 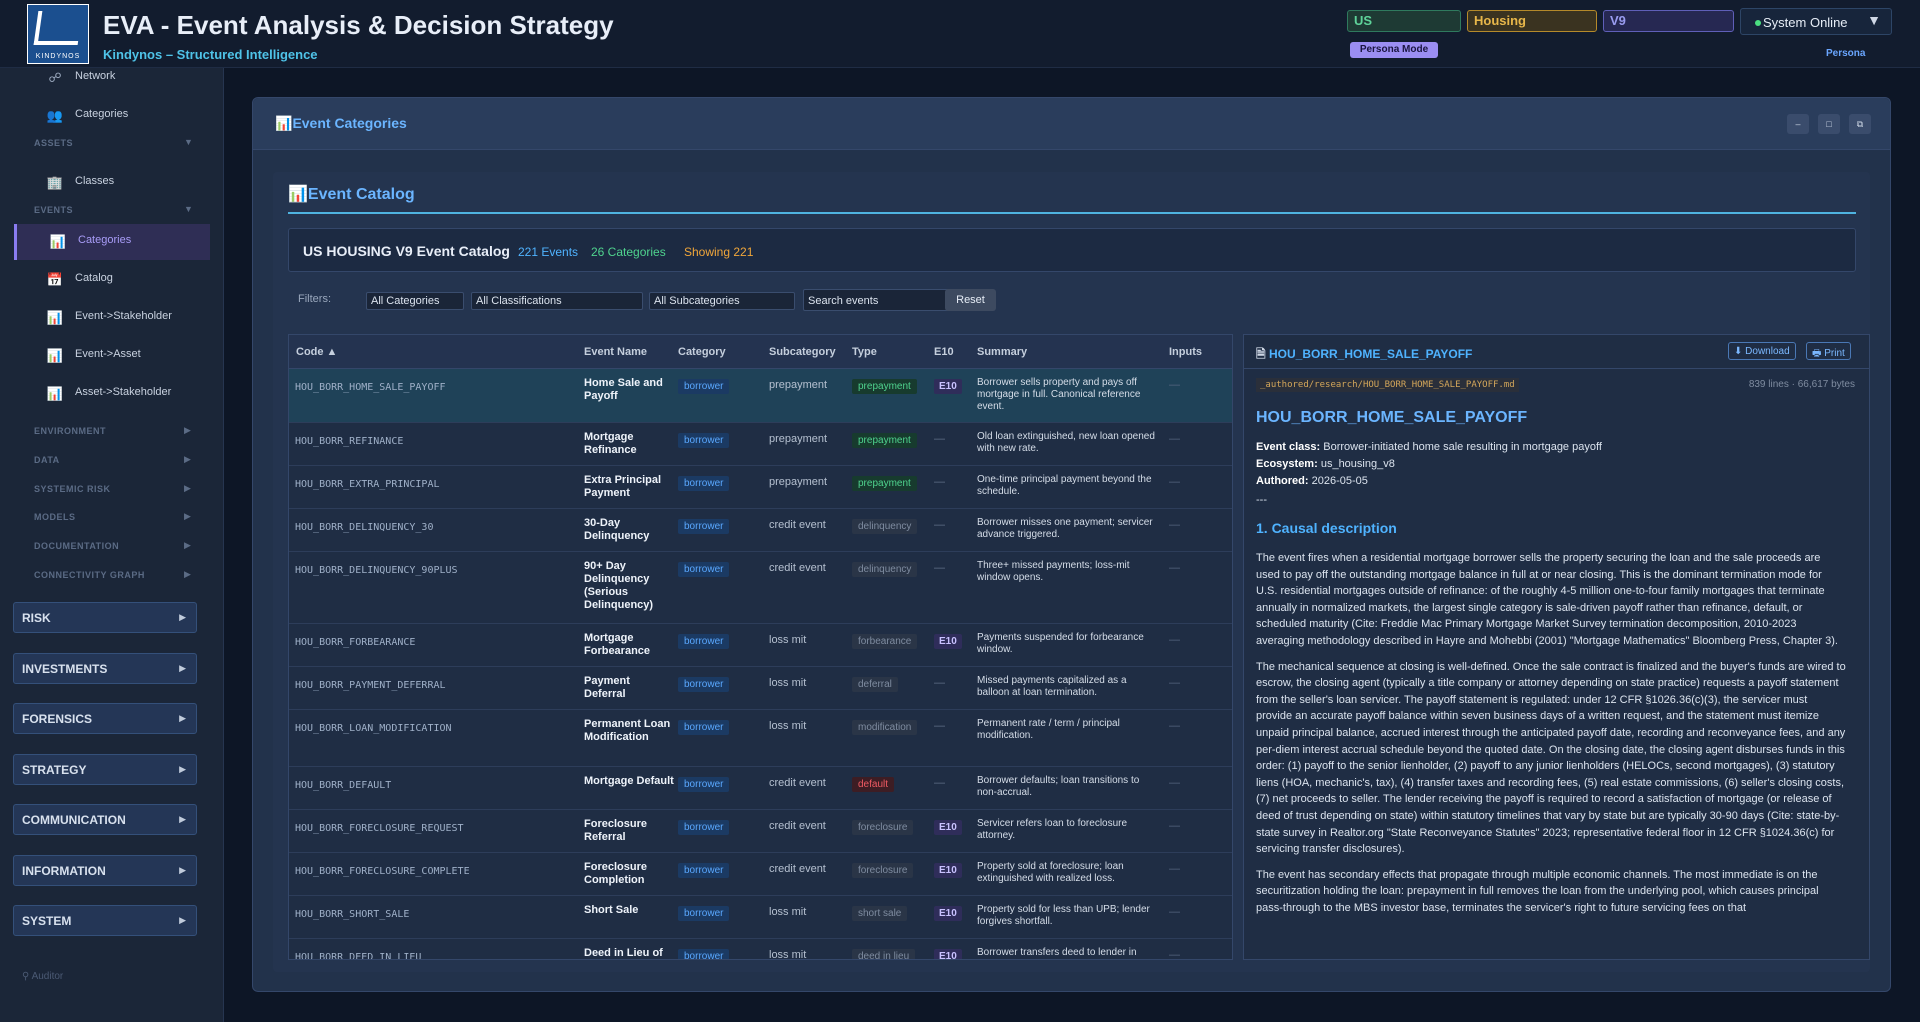 What do you see at coordinates (1668, 21) in the screenshot?
I see `version-selector: V9` at bounding box center [1668, 21].